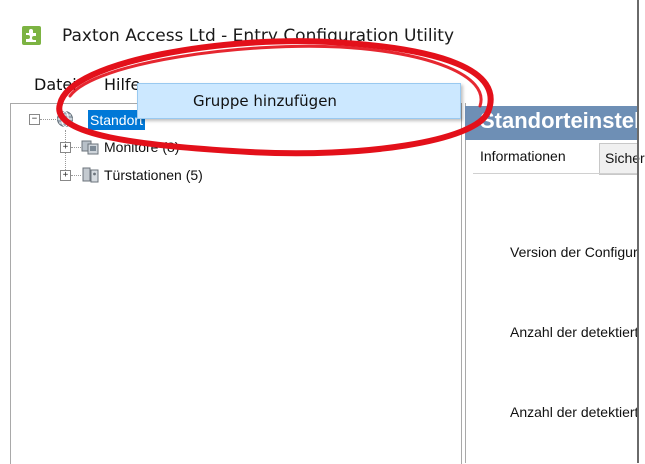 The height and width of the screenshot is (464, 645). I want to click on menu-item-gruppe-hinzufuegen: Gruppe hinzufügen, so click(265, 101).